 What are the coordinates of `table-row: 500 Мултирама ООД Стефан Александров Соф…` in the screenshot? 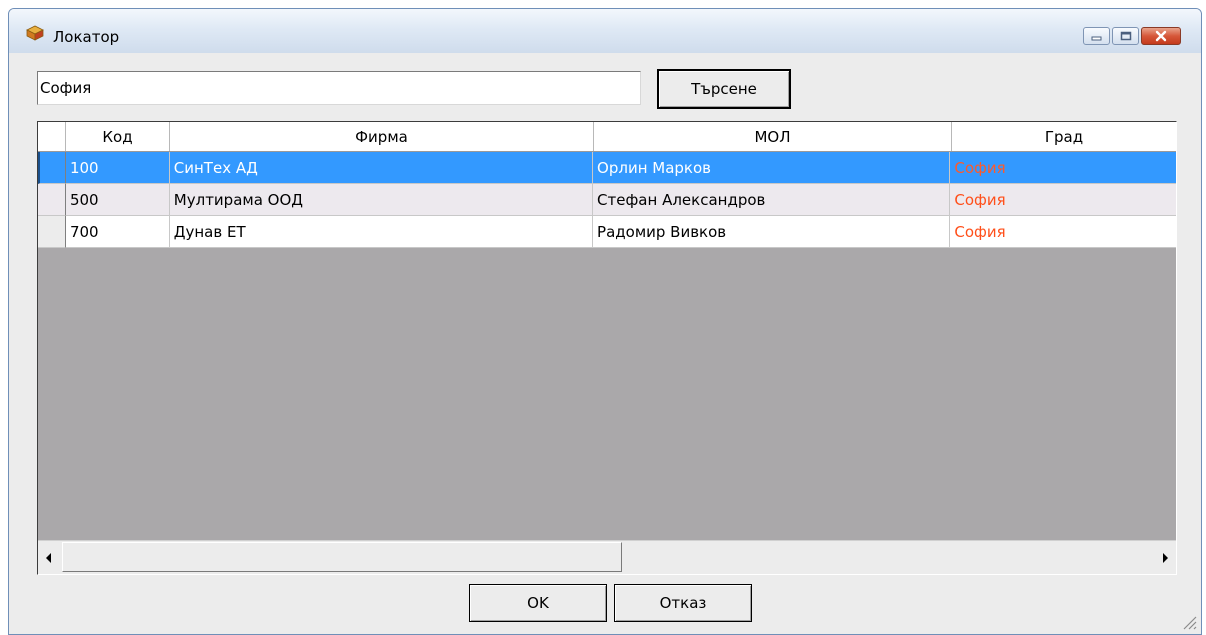 It's located at (607, 200).